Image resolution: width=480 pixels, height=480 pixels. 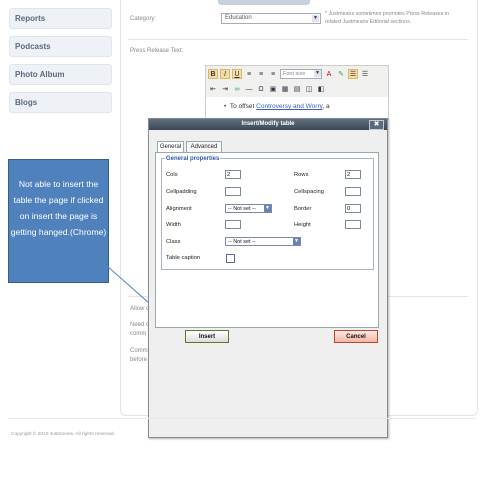 What do you see at coordinates (242, 209) in the screenshot?
I see `alignment-value: -- Not set --` at bounding box center [242, 209].